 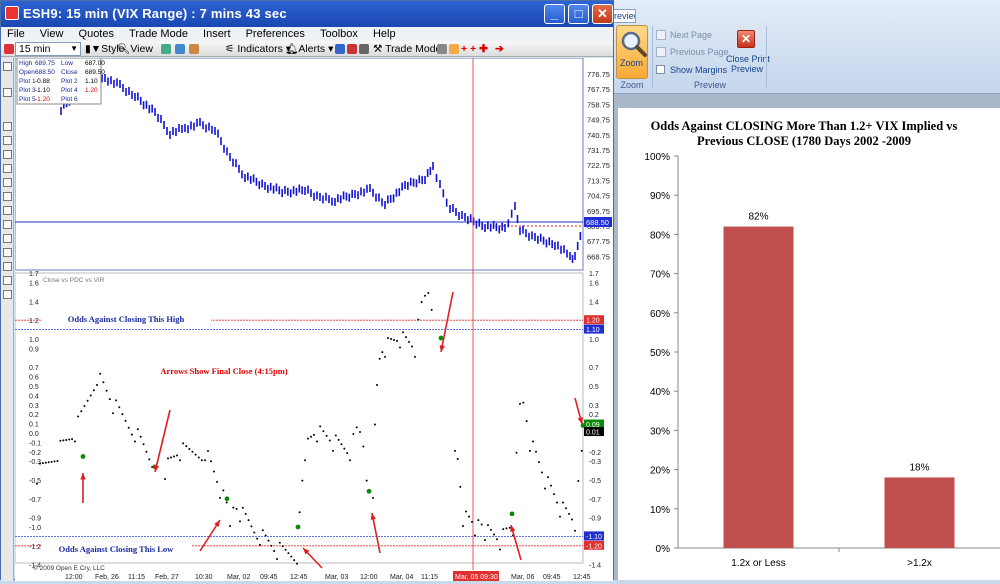 What do you see at coordinates (166, 49) in the screenshot?
I see `chart-icon` at bounding box center [166, 49].